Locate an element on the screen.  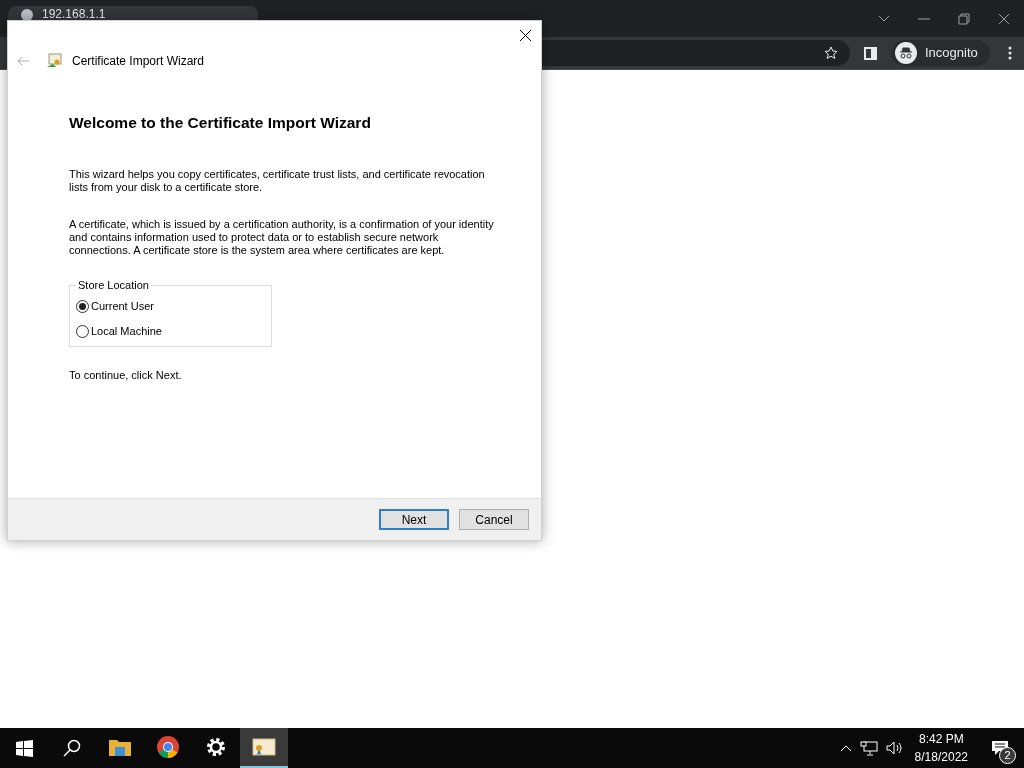
hint-text: To continue, click Next. is located at coordinates (126, 376).